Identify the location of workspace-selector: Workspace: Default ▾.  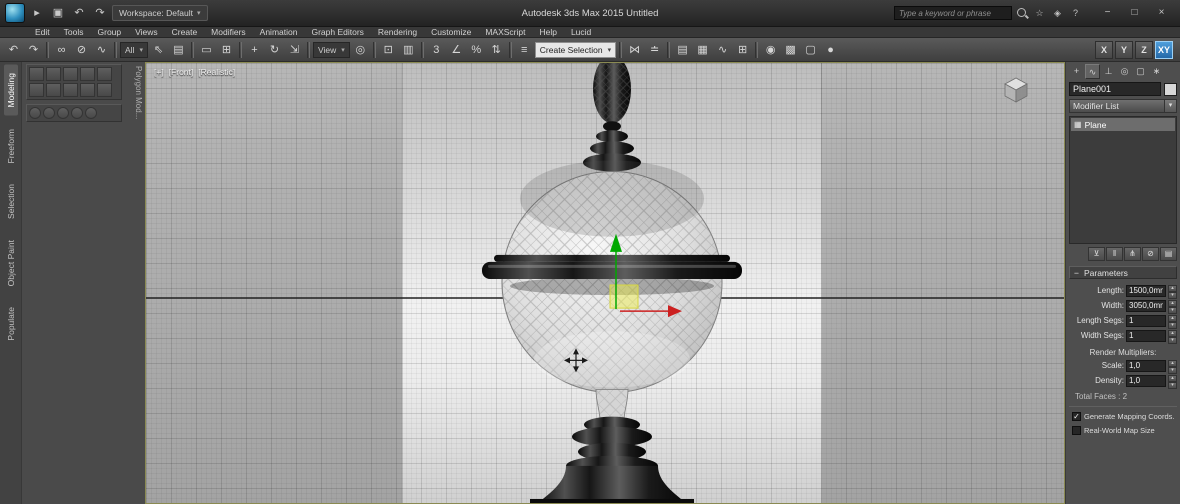
(160, 13).